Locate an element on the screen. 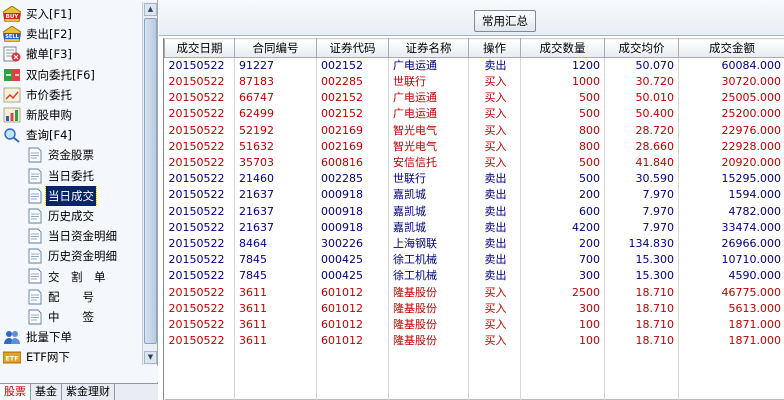 The height and width of the screenshot is (400, 784). nav-item-label: 历史资金明细 is located at coordinates (82, 256).